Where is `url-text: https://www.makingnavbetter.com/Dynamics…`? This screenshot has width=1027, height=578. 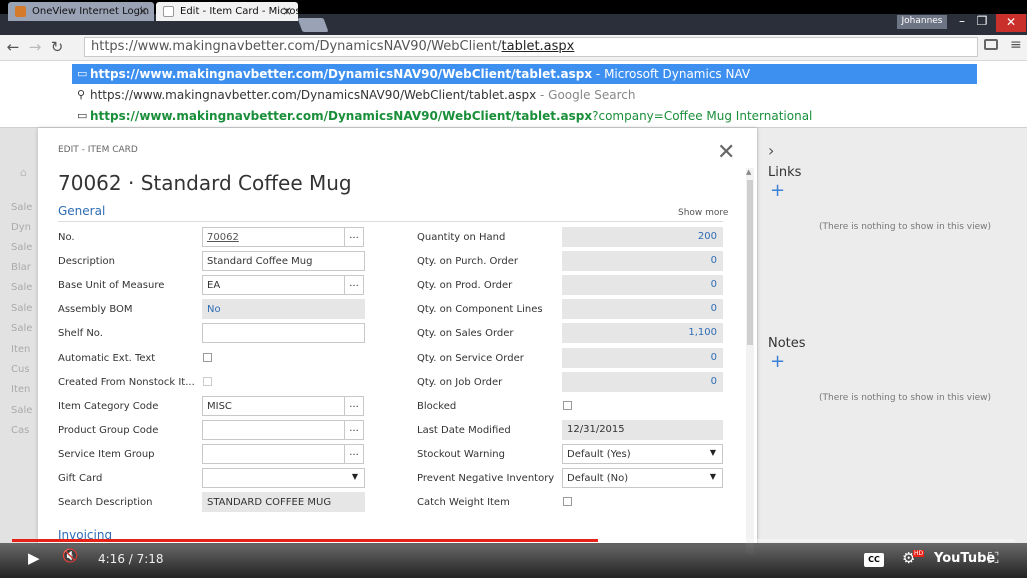
url-text: https://www.makingnavbetter.com/Dynamics… is located at coordinates (296, 46).